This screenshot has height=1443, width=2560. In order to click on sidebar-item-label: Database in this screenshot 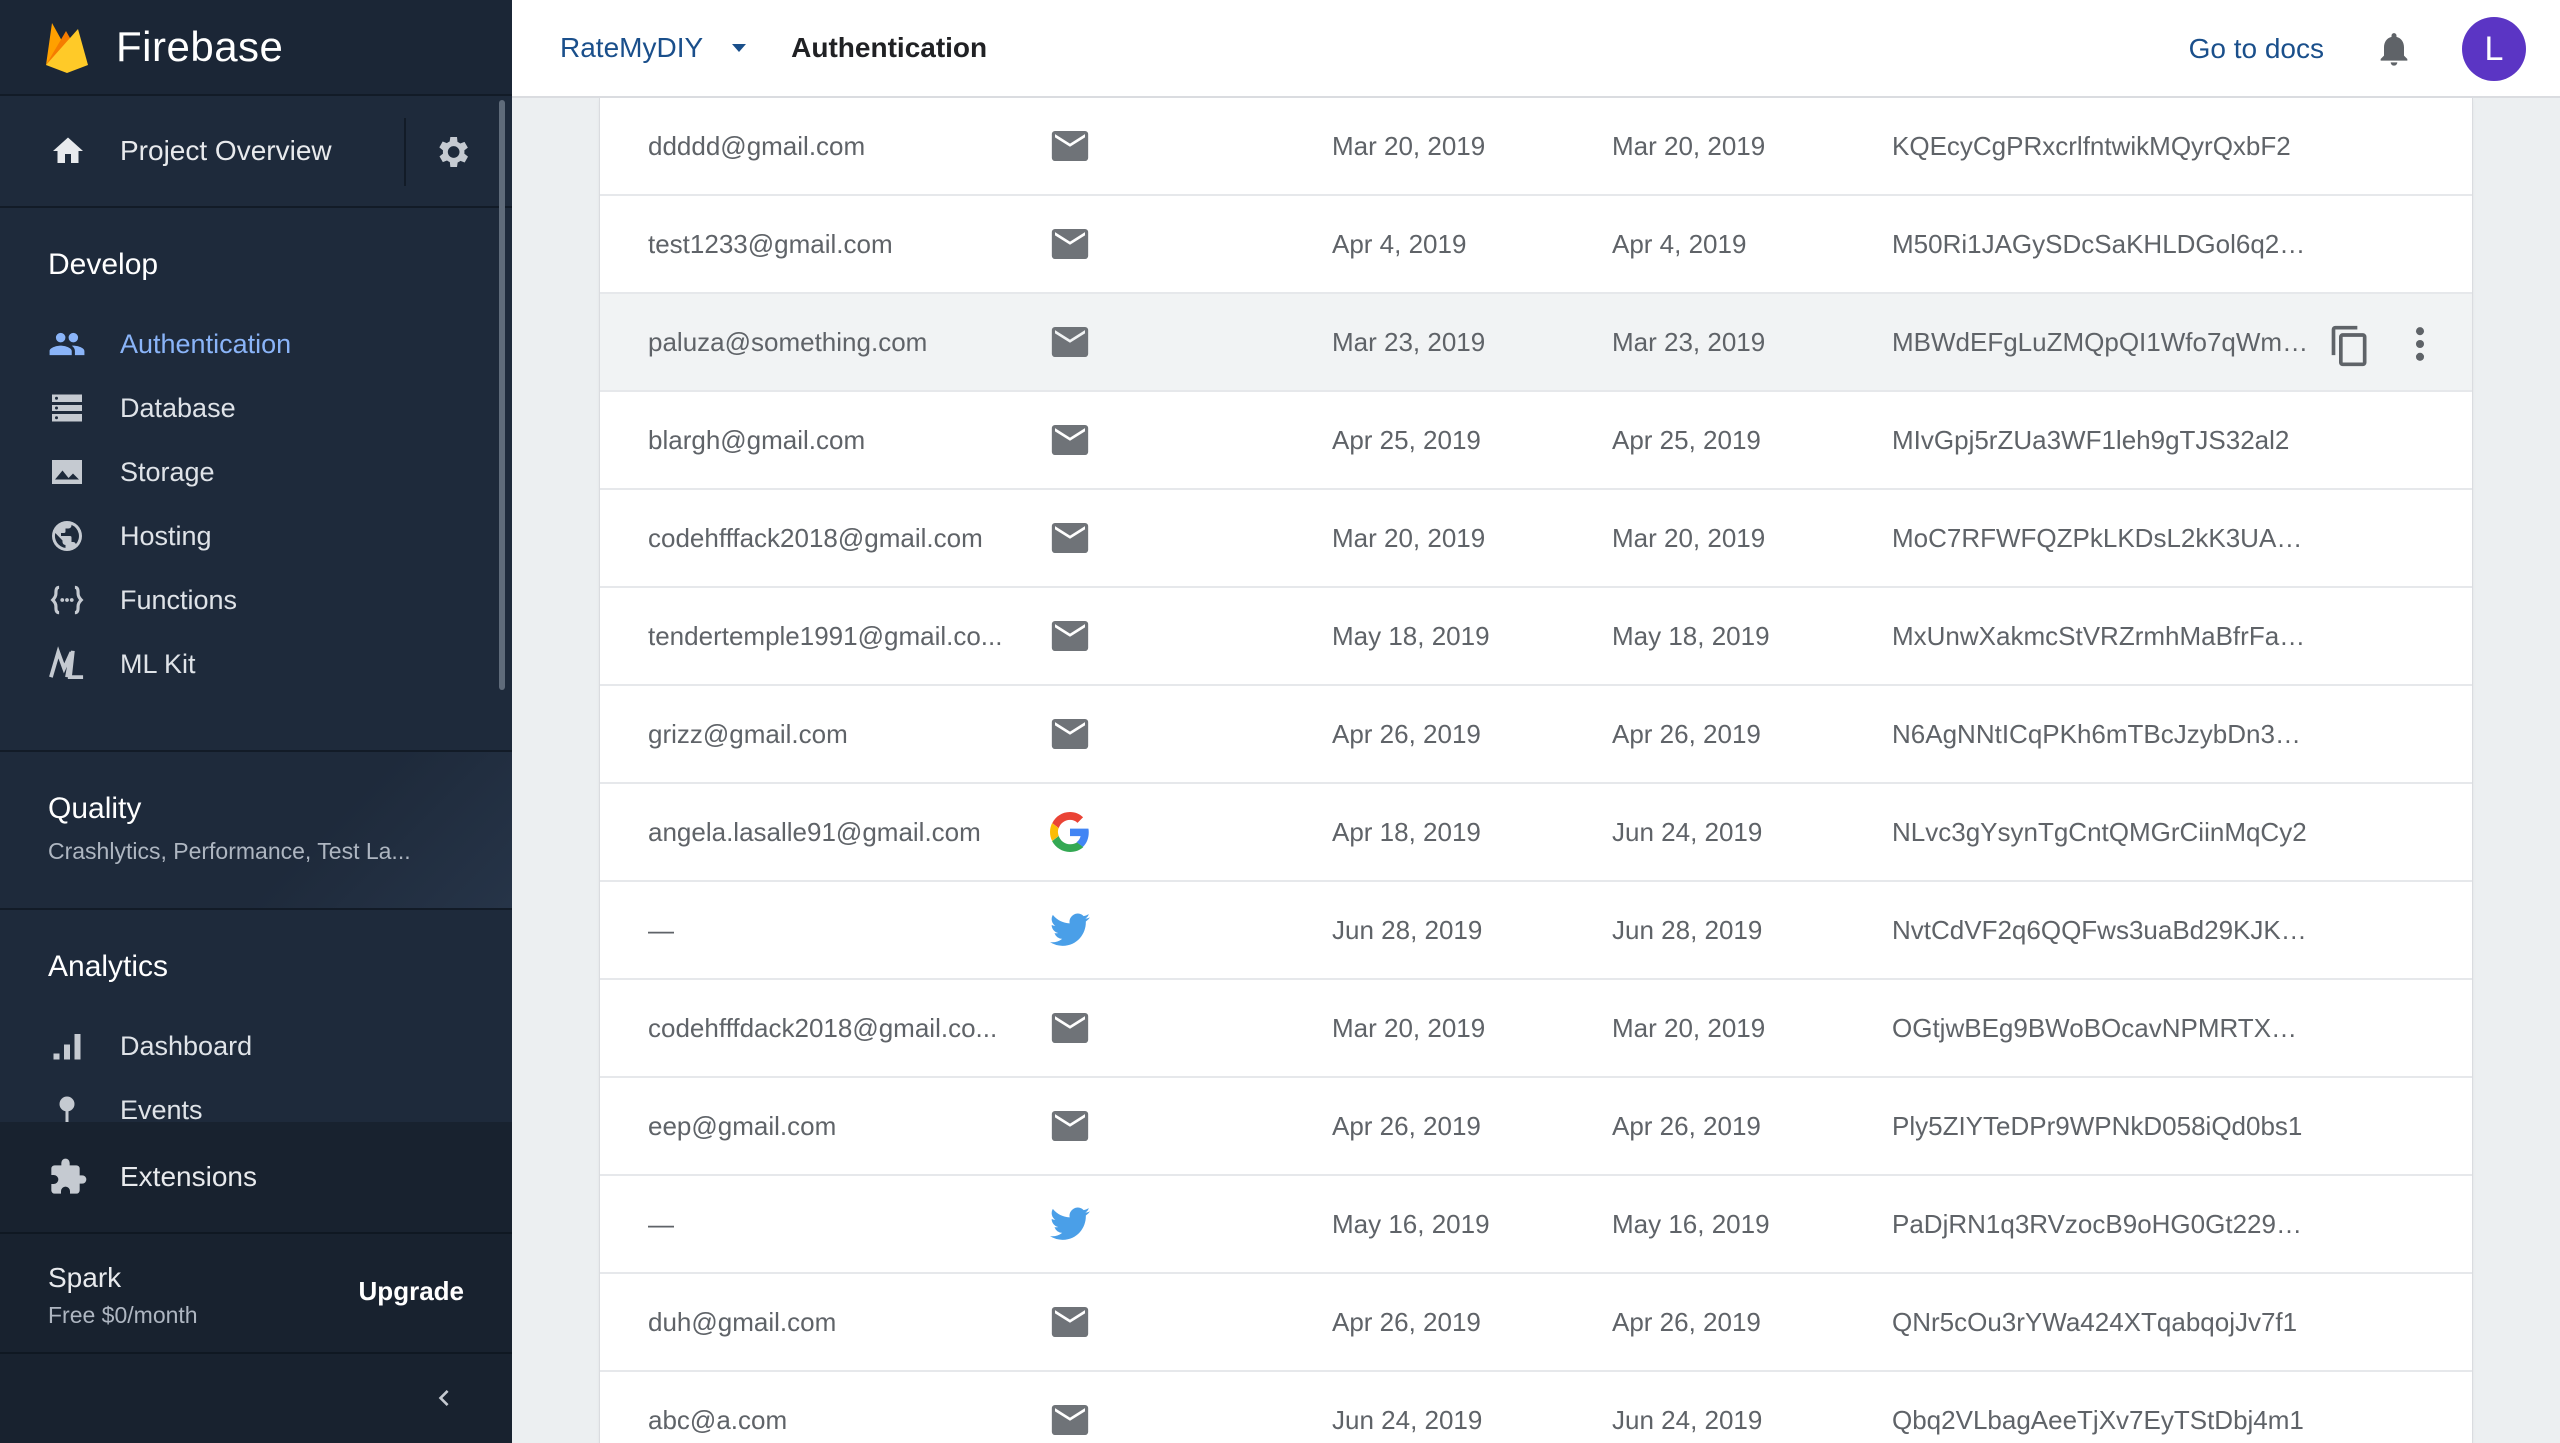, I will do `click(178, 407)`.